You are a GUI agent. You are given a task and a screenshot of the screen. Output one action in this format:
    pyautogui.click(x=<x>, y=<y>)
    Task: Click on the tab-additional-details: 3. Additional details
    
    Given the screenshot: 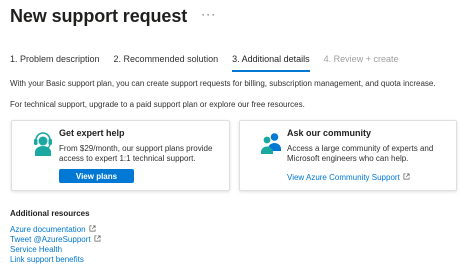 What is the action you would take?
    pyautogui.click(x=271, y=63)
    